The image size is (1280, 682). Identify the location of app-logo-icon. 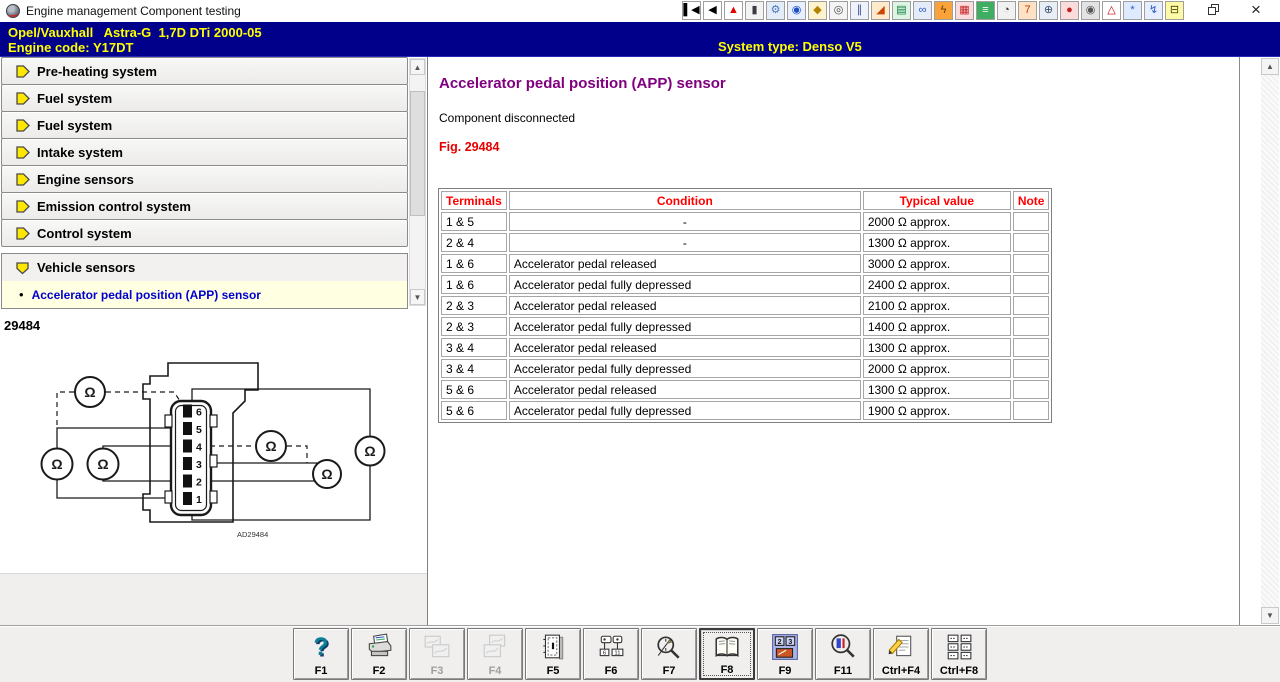
(13, 11).